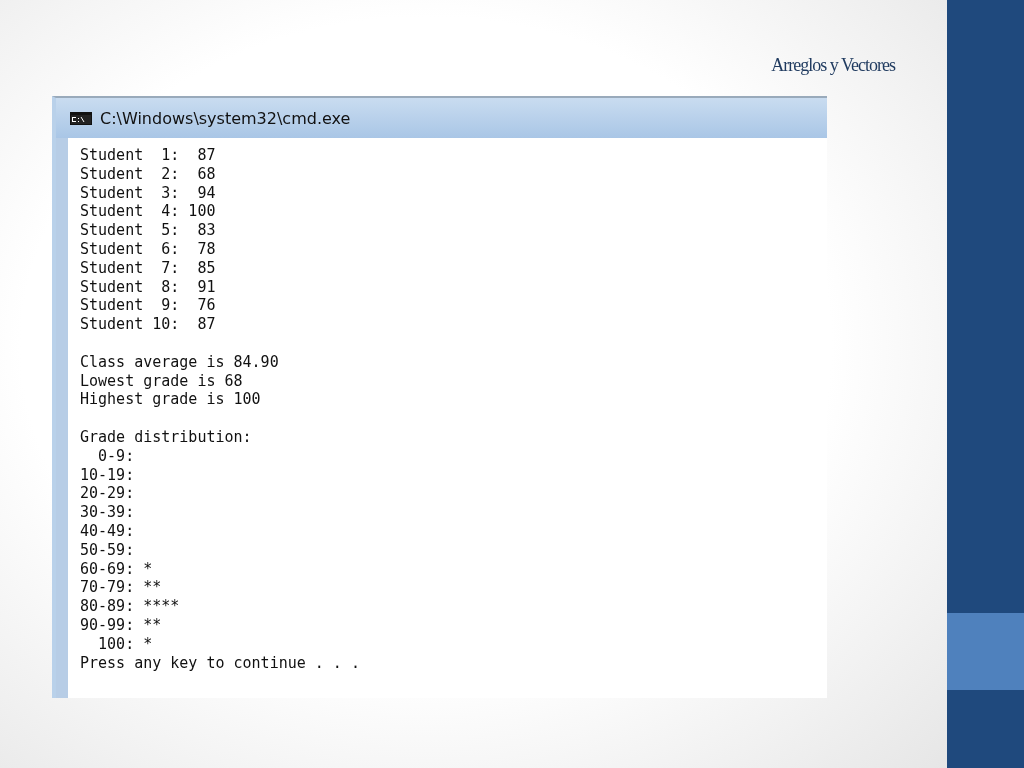 This screenshot has width=1024, height=768. Describe the element at coordinates (148, 193) in the screenshot. I see `console-line: Student 3: 94` at that location.